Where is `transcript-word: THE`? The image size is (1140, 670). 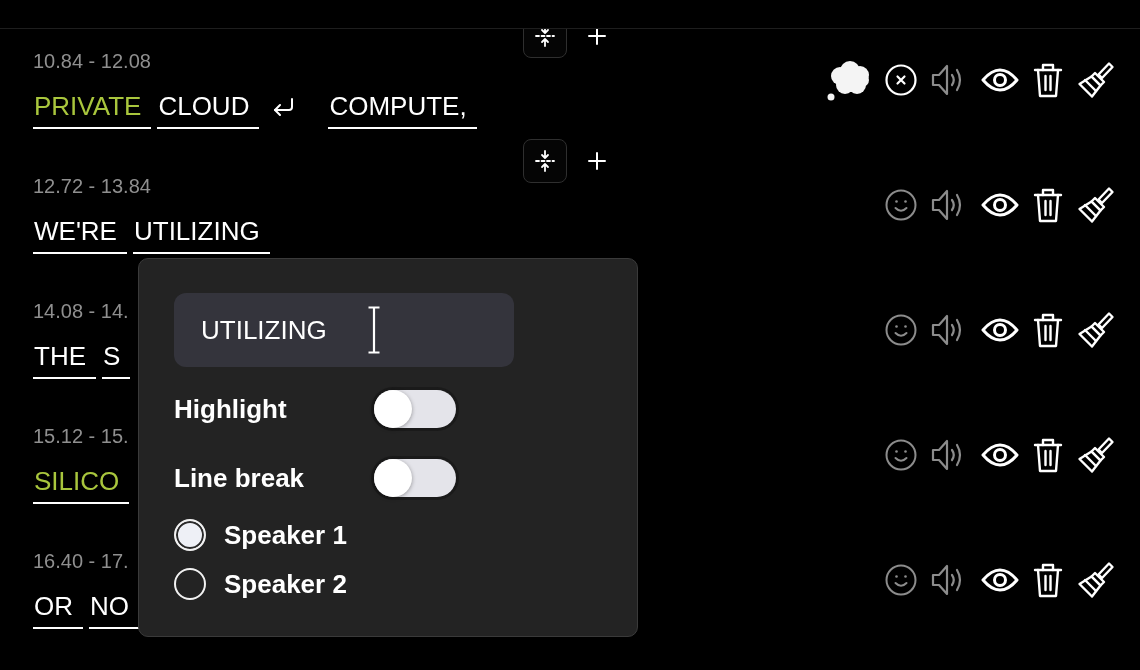 transcript-word: THE is located at coordinates (64, 359).